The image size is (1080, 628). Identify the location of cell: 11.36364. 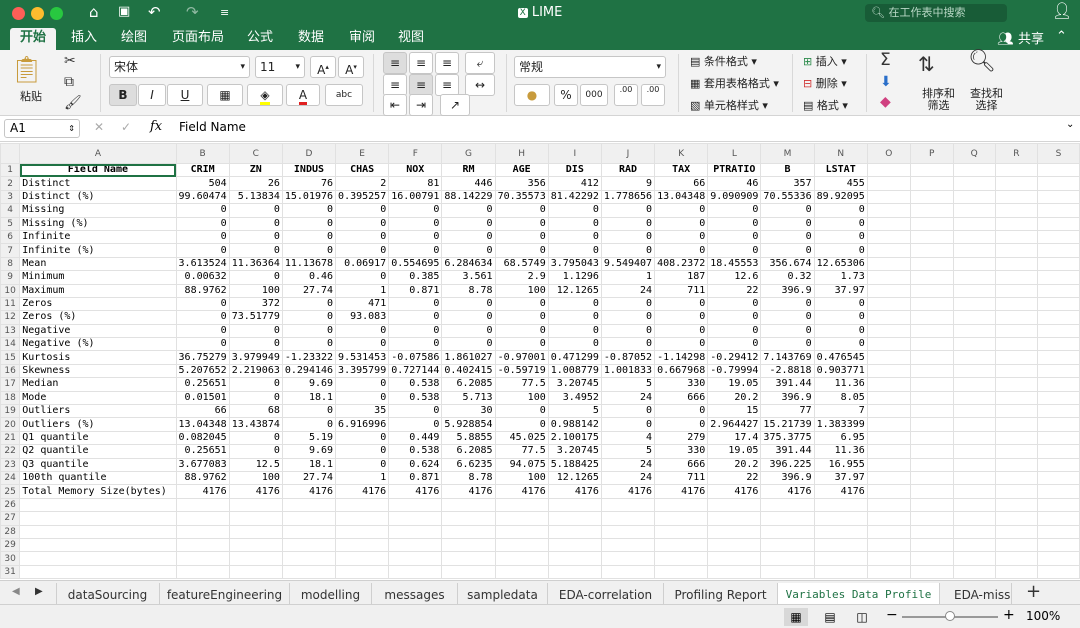
(255, 264).